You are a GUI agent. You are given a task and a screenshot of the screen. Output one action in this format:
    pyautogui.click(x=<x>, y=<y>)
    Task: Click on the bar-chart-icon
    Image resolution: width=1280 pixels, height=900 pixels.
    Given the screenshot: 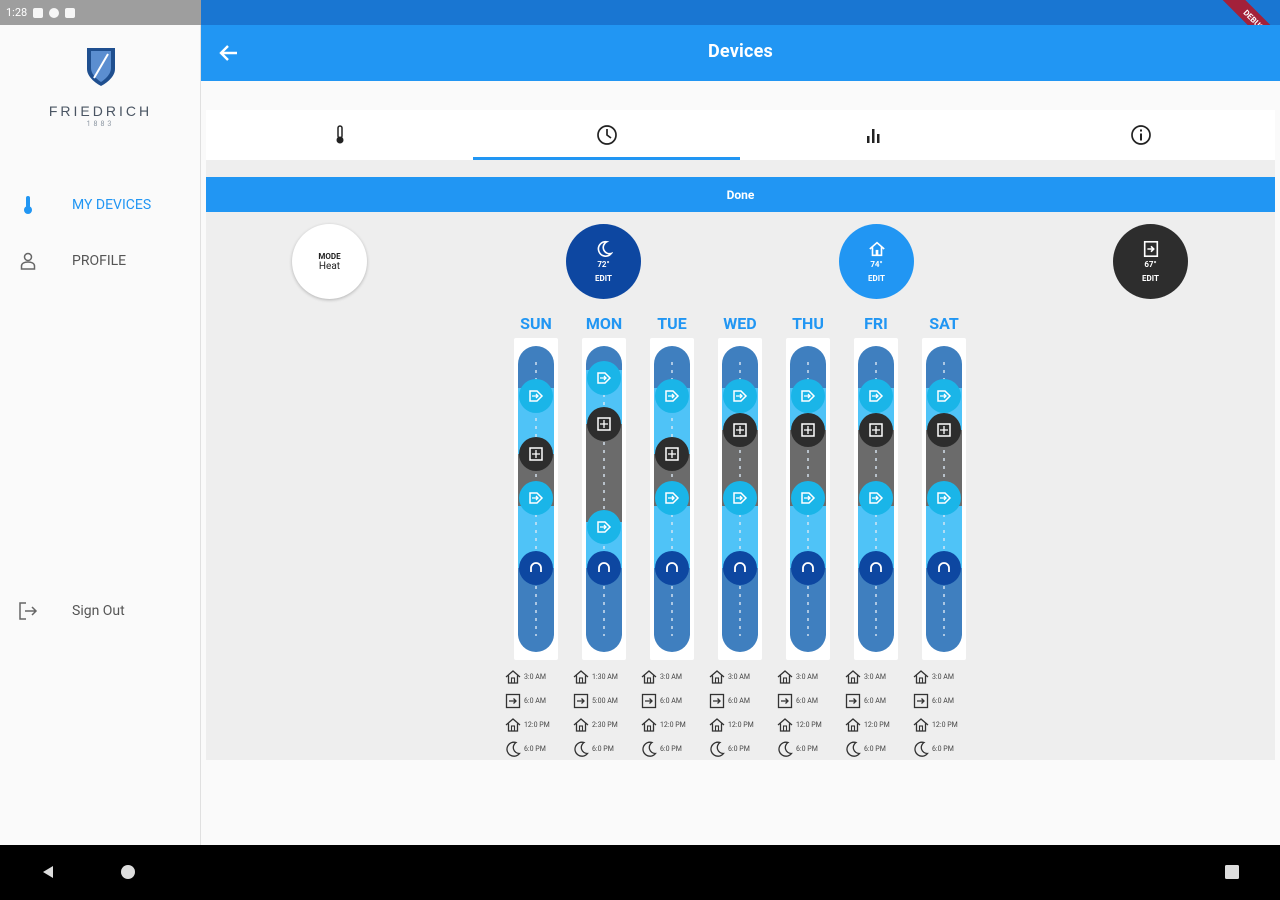 What is the action you would take?
    pyautogui.click(x=872, y=136)
    